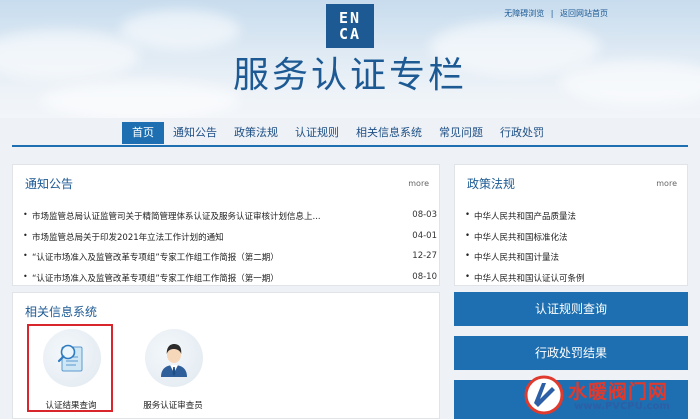 The width and height of the screenshot is (700, 419). I want to click on notices-more-link: more, so click(418, 183).